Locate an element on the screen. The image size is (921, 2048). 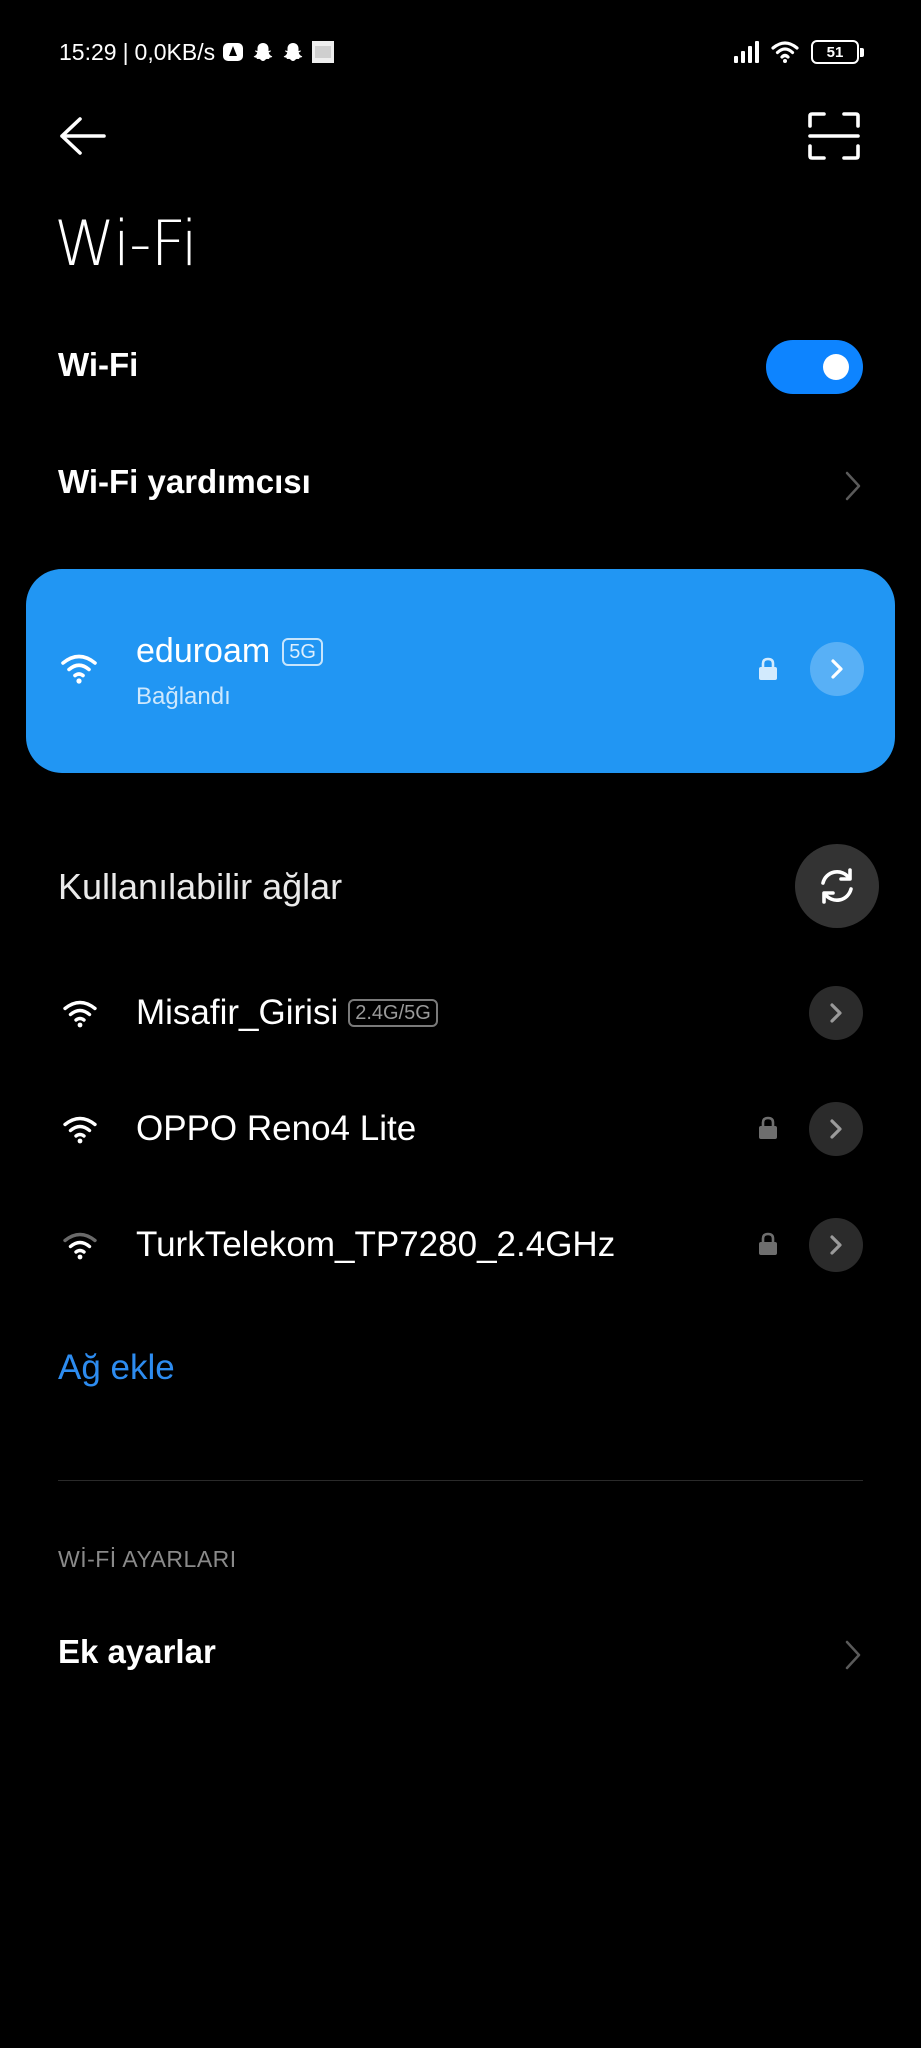
status-time: 15:29 is located at coordinates (88, 51).